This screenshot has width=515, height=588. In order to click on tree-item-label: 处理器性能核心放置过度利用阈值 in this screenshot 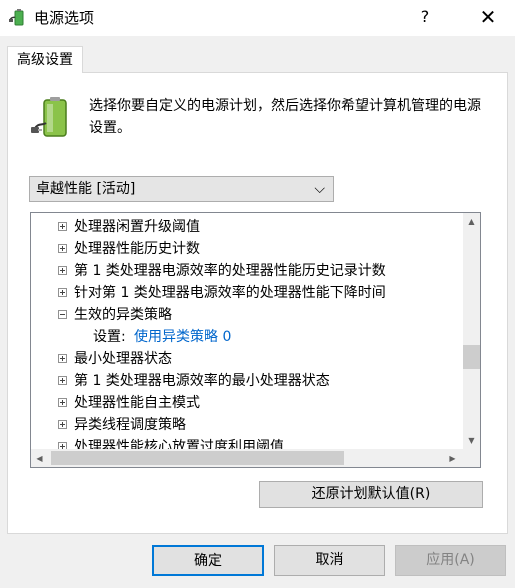, I will do `click(179, 444)`.